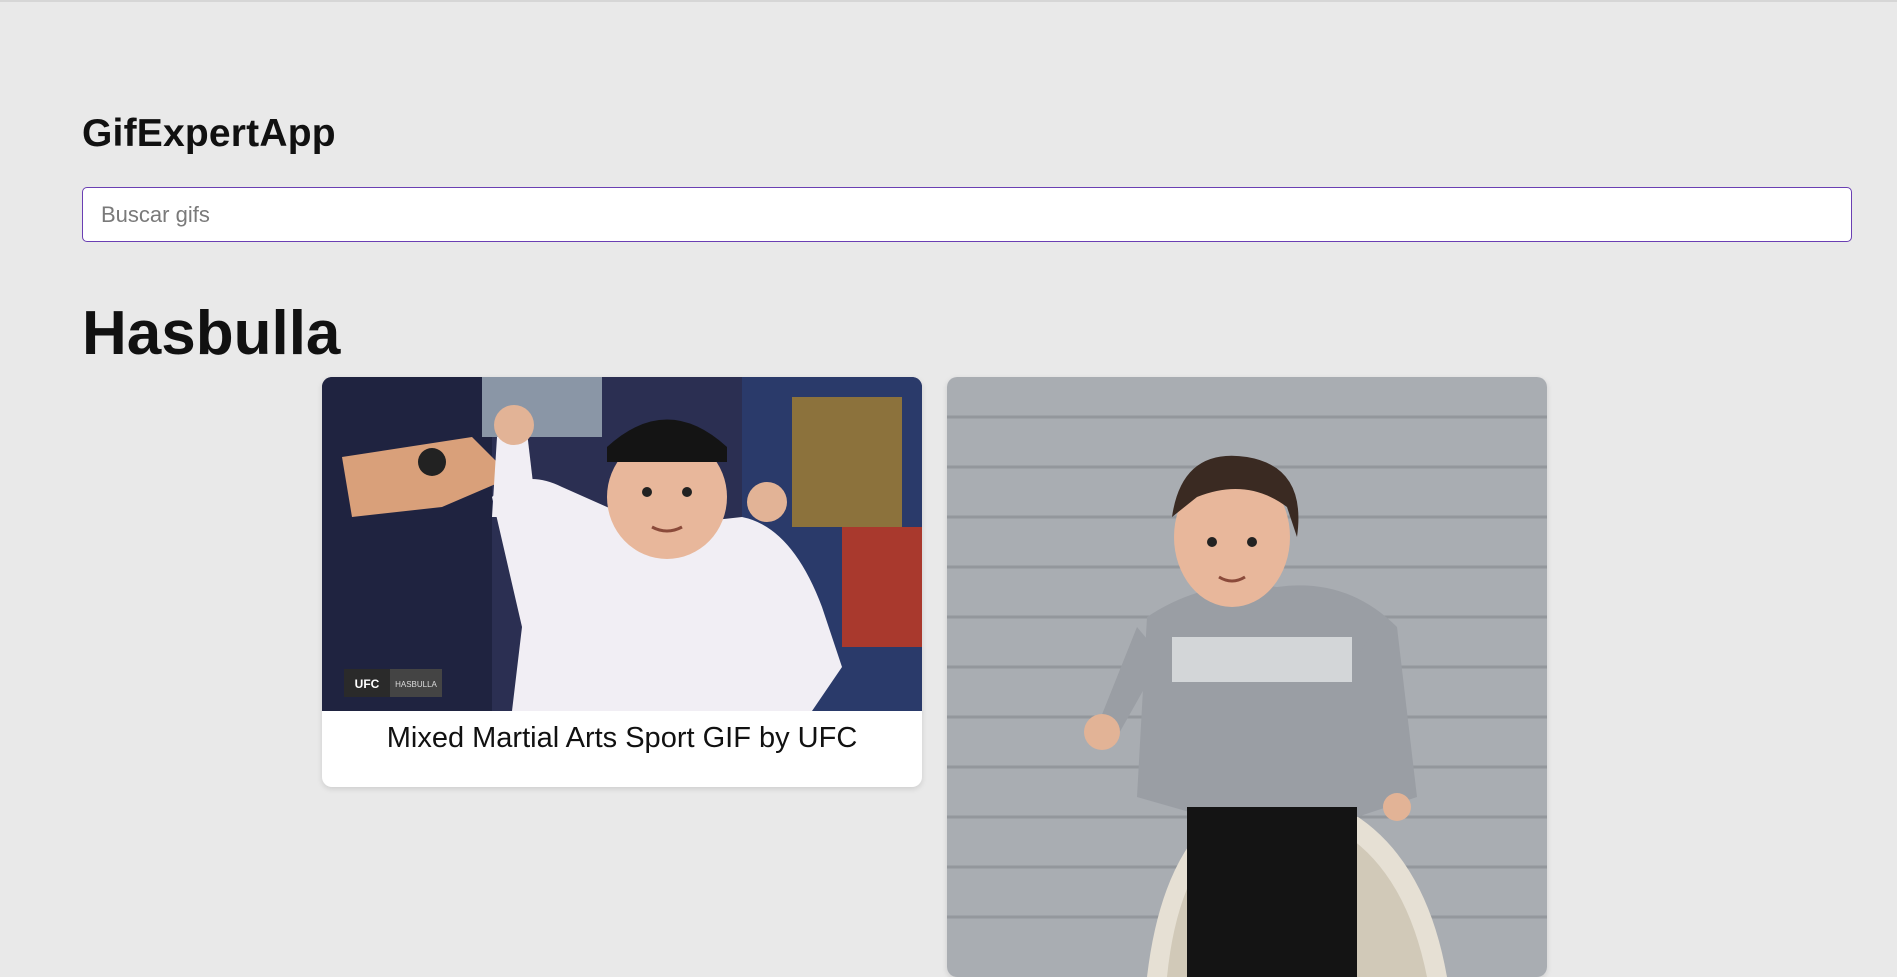 The width and height of the screenshot is (1897, 977). What do you see at coordinates (948, 1) in the screenshot?
I see `top-divider` at bounding box center [948, 1].